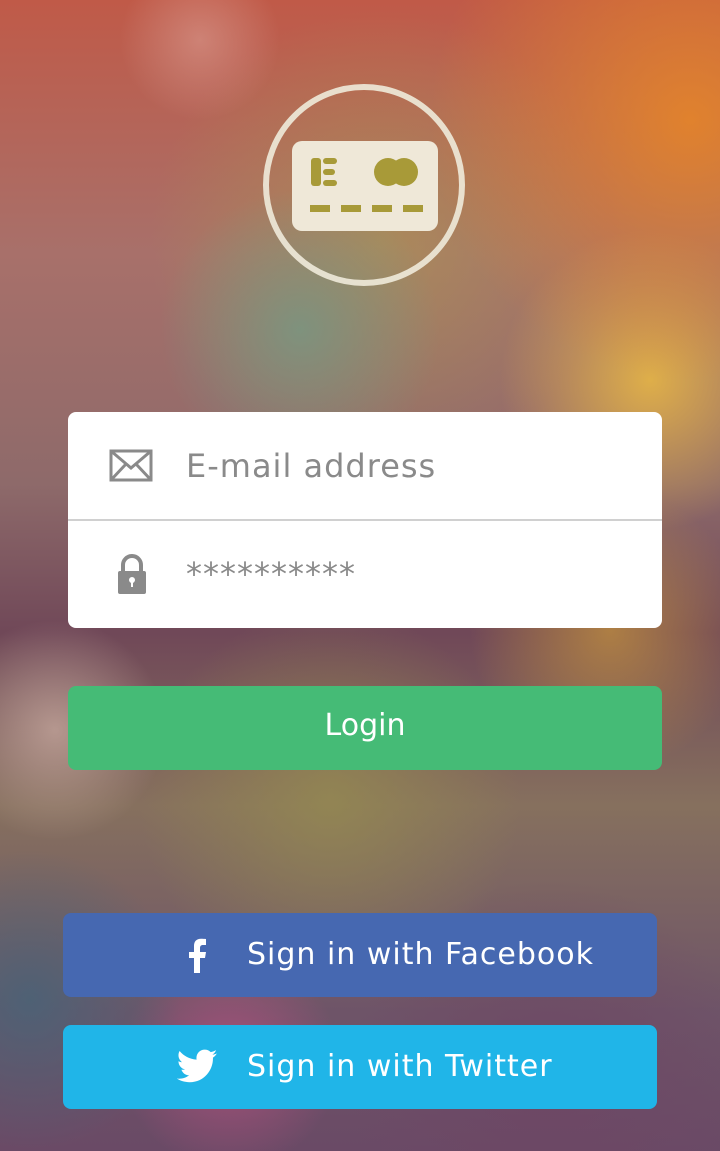 Image resolution: width=720 pixels, height=1151 pixels. I want to click on login-button: Login, so click(365, 728).